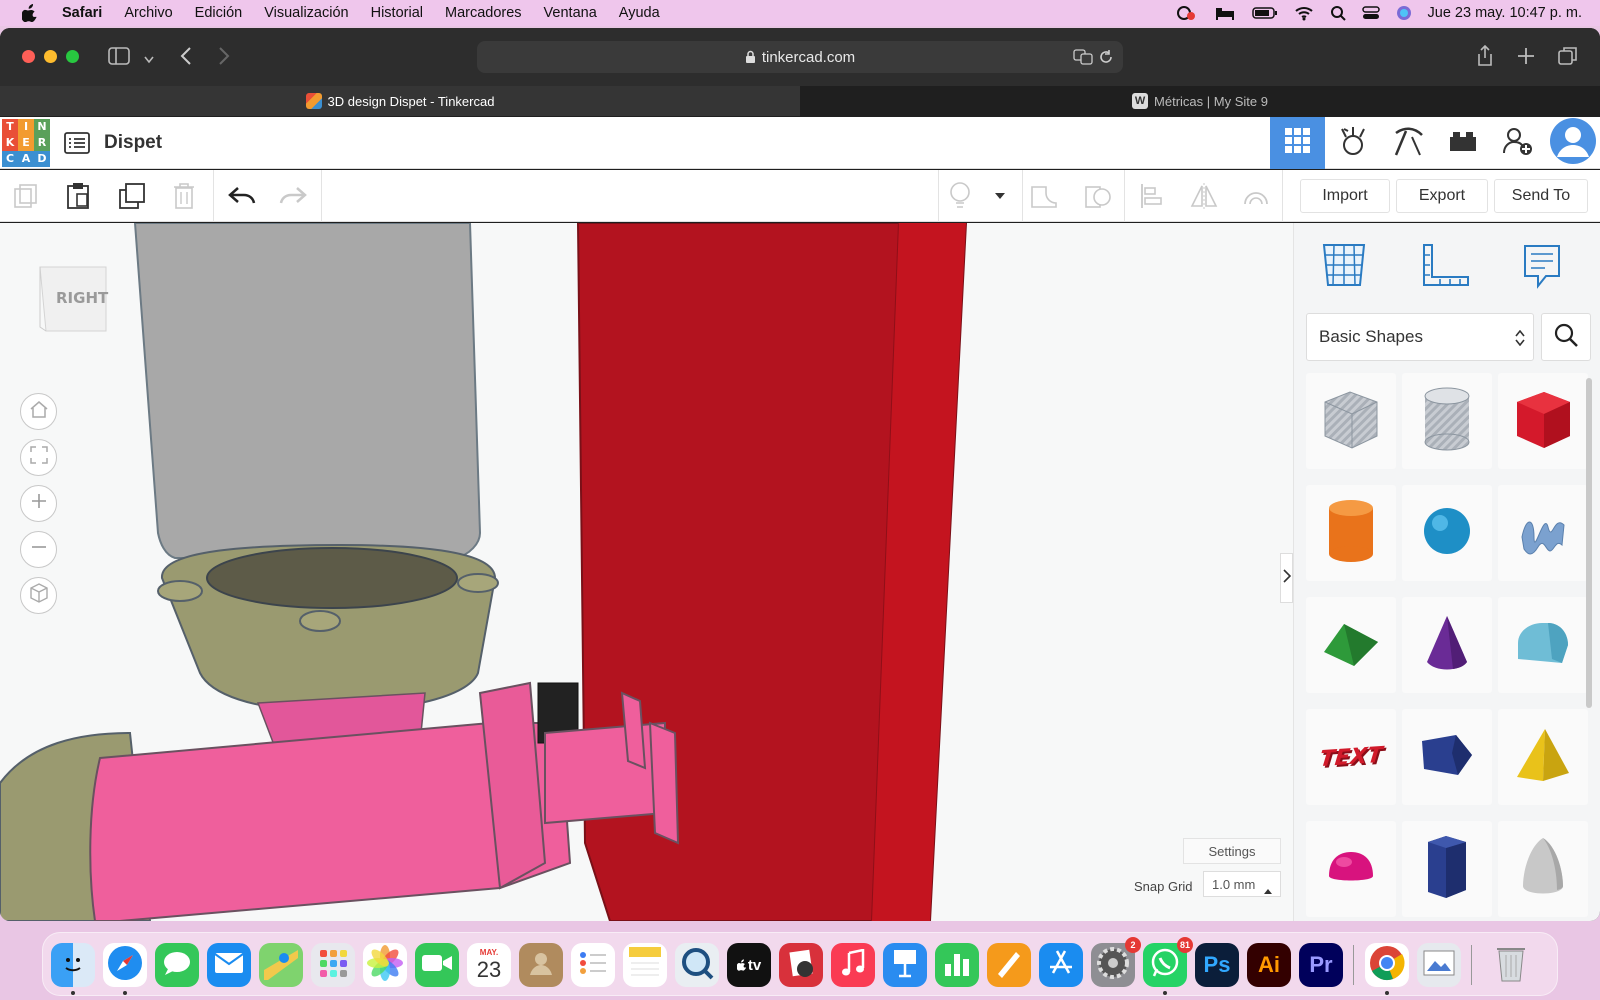  Describe the element at coordinates (853, 965) in the screenshot. I see `dock-music` at that location.